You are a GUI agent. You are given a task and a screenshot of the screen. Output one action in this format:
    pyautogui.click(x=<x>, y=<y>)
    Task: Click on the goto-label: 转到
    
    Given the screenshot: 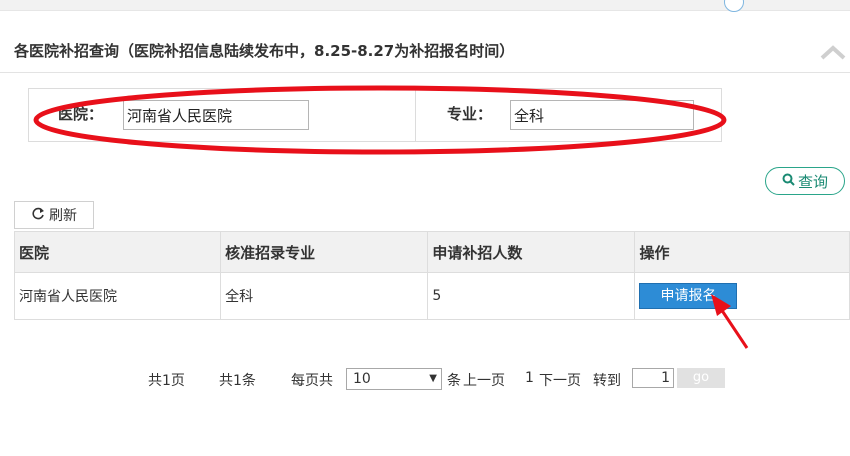 What is the action you would take?
    pyautogui.click(x=607, y=381)
    